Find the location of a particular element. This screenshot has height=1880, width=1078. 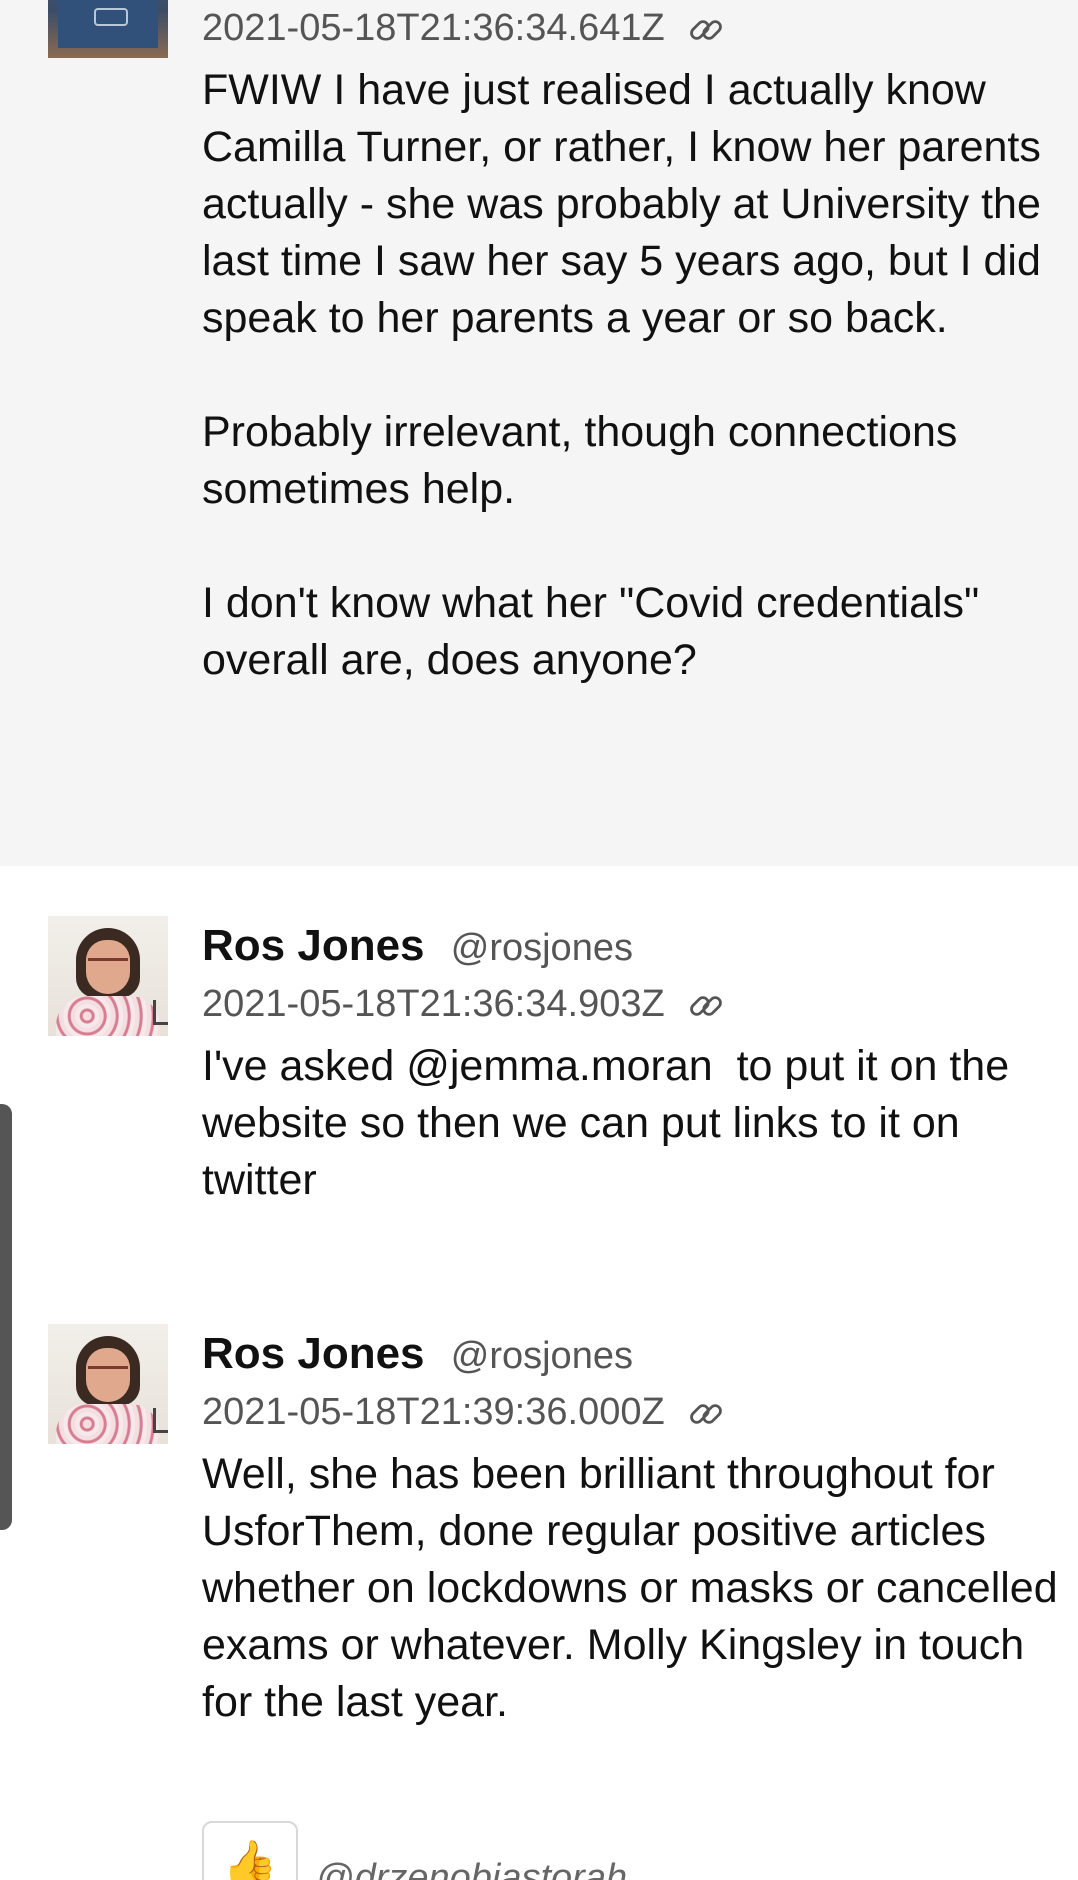

avatar-shirt-print is located at coordinates (111, 17).